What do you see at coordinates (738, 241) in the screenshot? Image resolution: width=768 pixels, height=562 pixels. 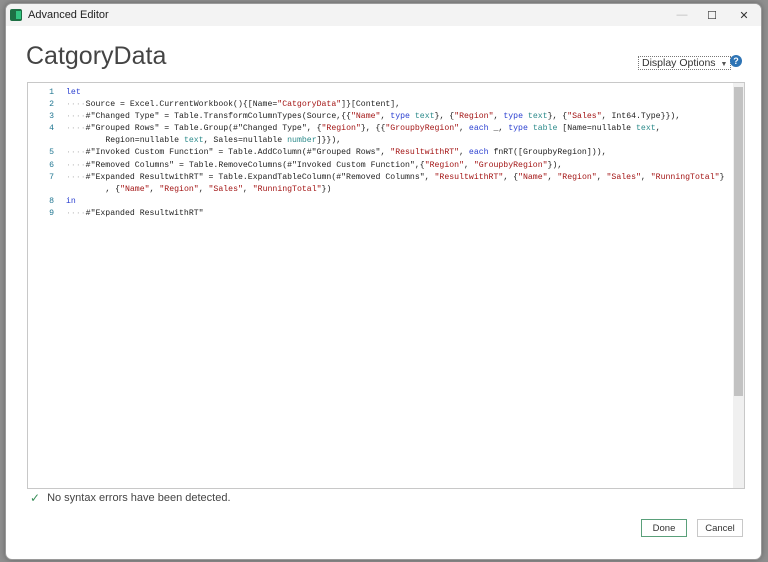 I see `scrollbar-thumb` at bounding box center [738, 241].